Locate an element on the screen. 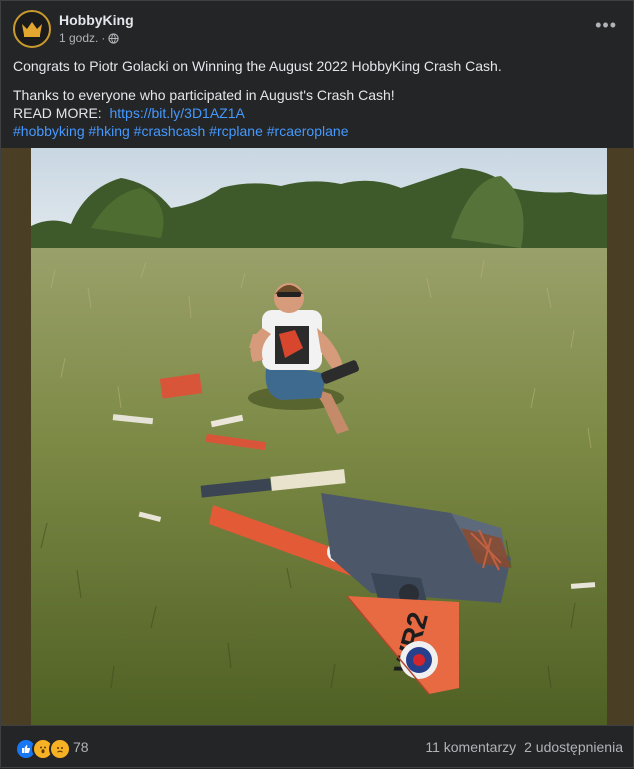 Image resolution: width=634 pixels, height=769 pixels. globe-icon is located at coordinates (114, 38).